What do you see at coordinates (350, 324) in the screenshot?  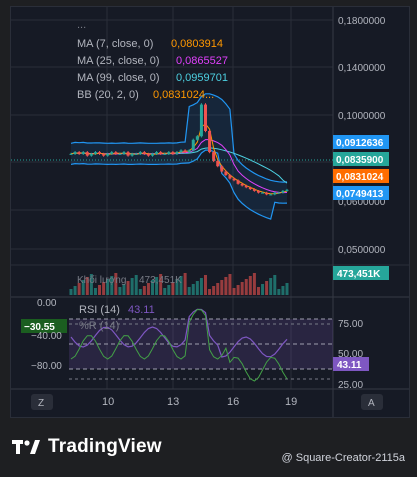 I see `rsi-axis-0: 75.00` at bounding box center [350, 324].